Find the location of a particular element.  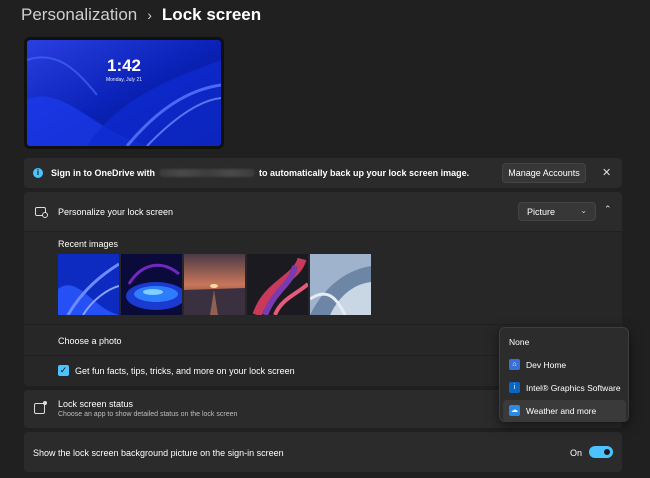

info-text-before: Sign in to OneDrive with is located at coordinates (103, 173).